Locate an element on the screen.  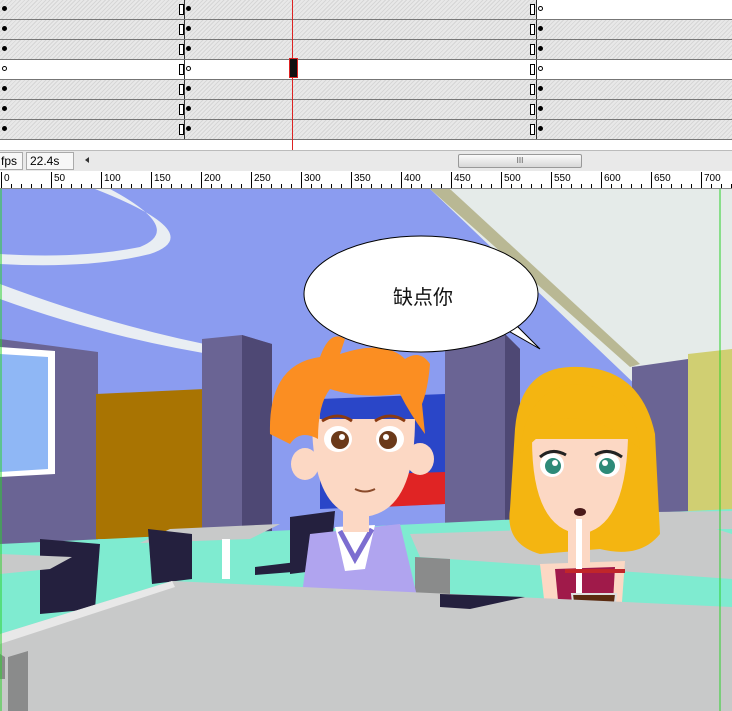
speech-bubble: 缺点你 is located at coordinates (422, 294).